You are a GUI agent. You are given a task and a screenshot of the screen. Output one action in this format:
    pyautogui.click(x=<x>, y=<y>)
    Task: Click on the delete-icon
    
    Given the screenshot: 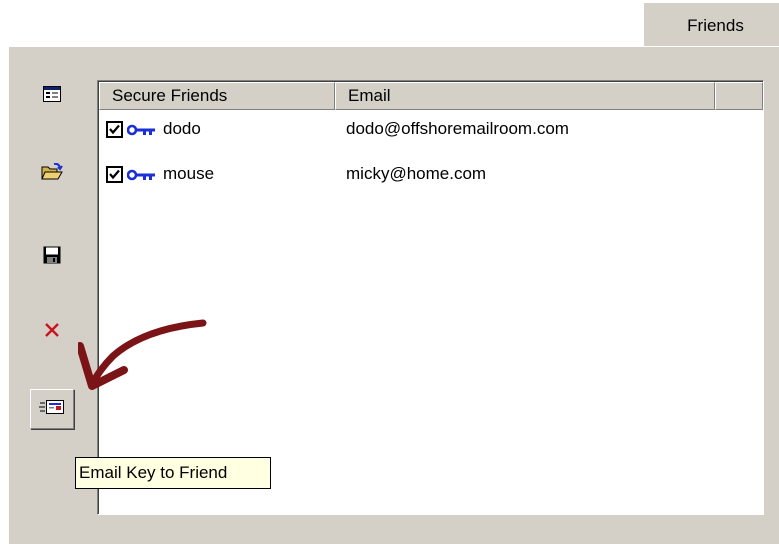 What is the action you would take?
    pyautogui.click(x=52, y=332)
    